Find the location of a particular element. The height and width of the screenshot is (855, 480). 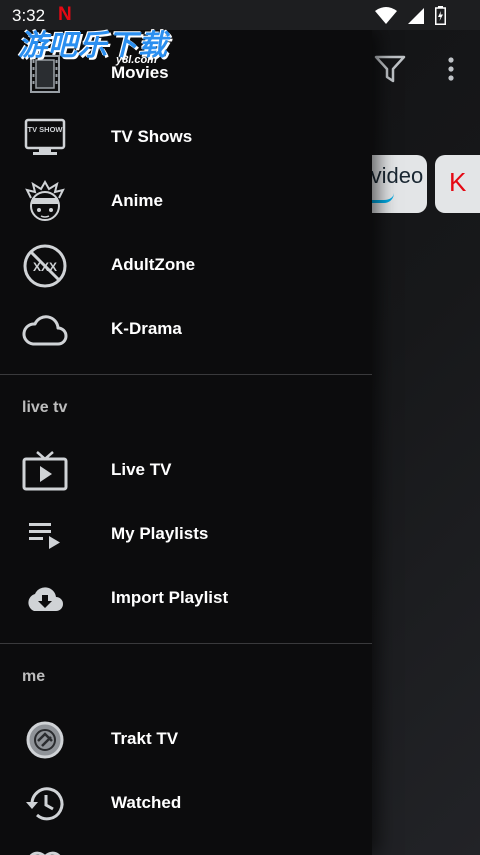

filter-icon is located at coordinates (390, 71).